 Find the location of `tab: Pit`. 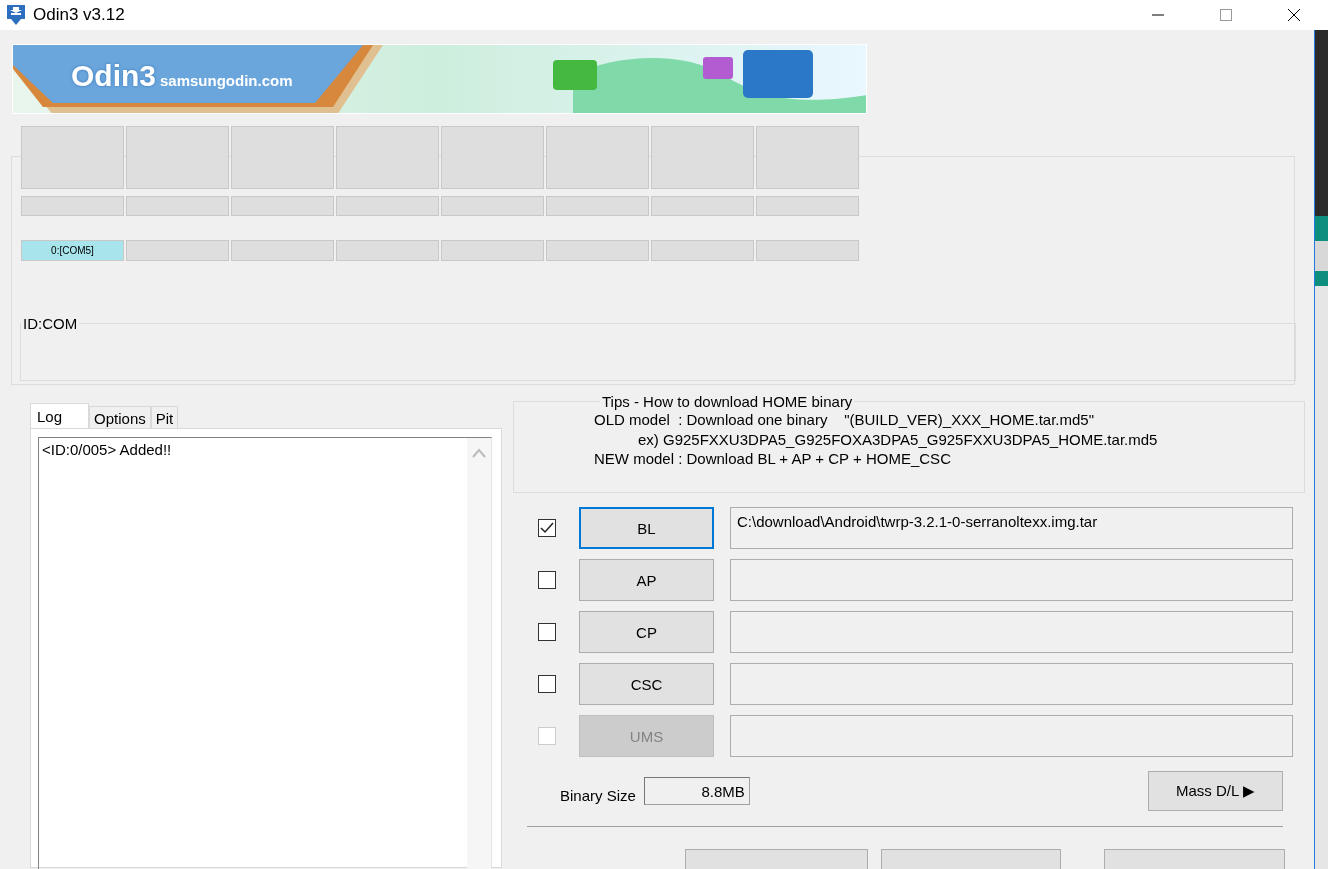

tab: Pit is located at coordinates (164, 417).